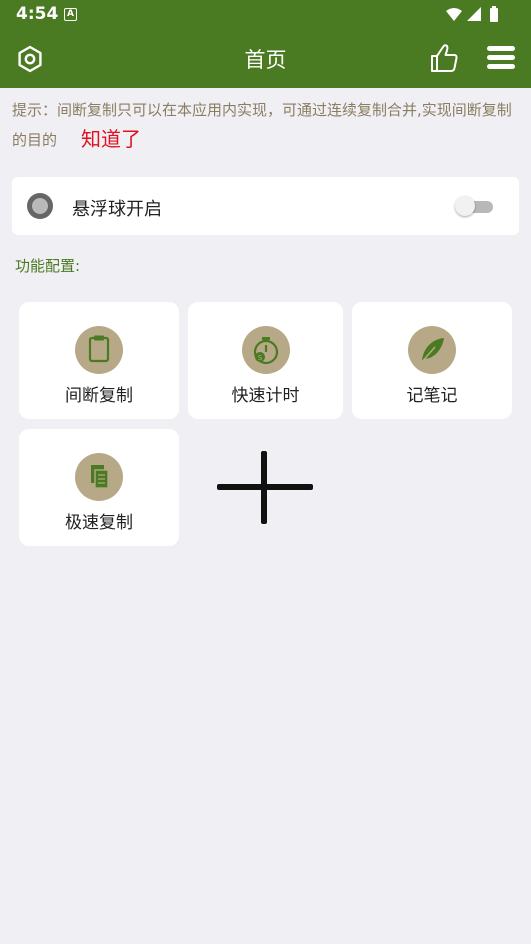  What do you see at coordinates (265, 350) in the screenshot?
I see `stopwatch-icon: S` at bounding box center [265, 350].